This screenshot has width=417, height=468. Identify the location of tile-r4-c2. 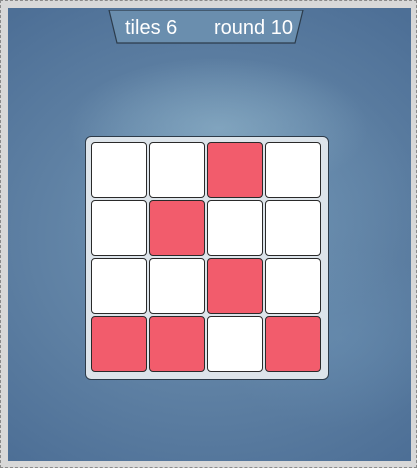
(177, 344).